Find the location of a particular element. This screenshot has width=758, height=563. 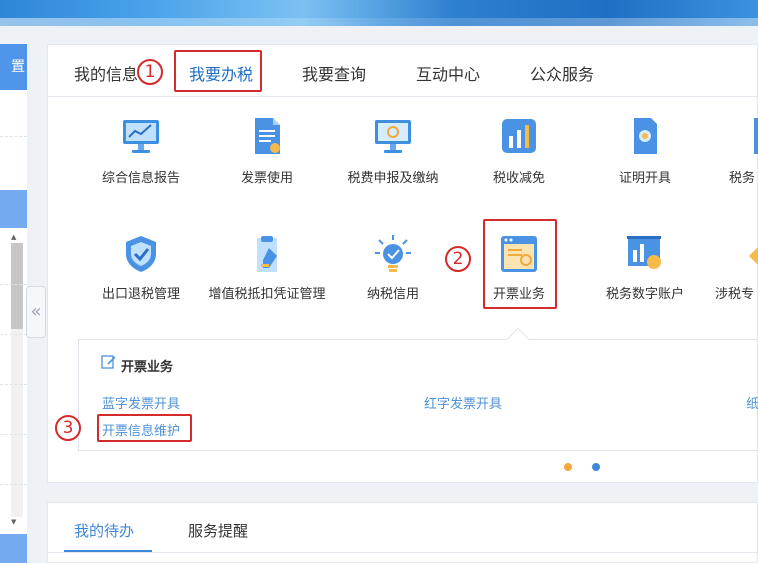

service-tax-reduction: 税收减免 is located at coordinates (519, 156).